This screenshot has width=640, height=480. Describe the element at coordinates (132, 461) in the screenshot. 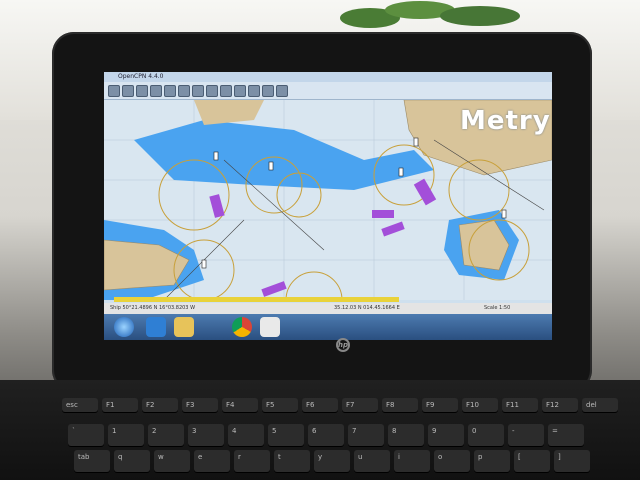

I see `keyboard-key: q` at that location.